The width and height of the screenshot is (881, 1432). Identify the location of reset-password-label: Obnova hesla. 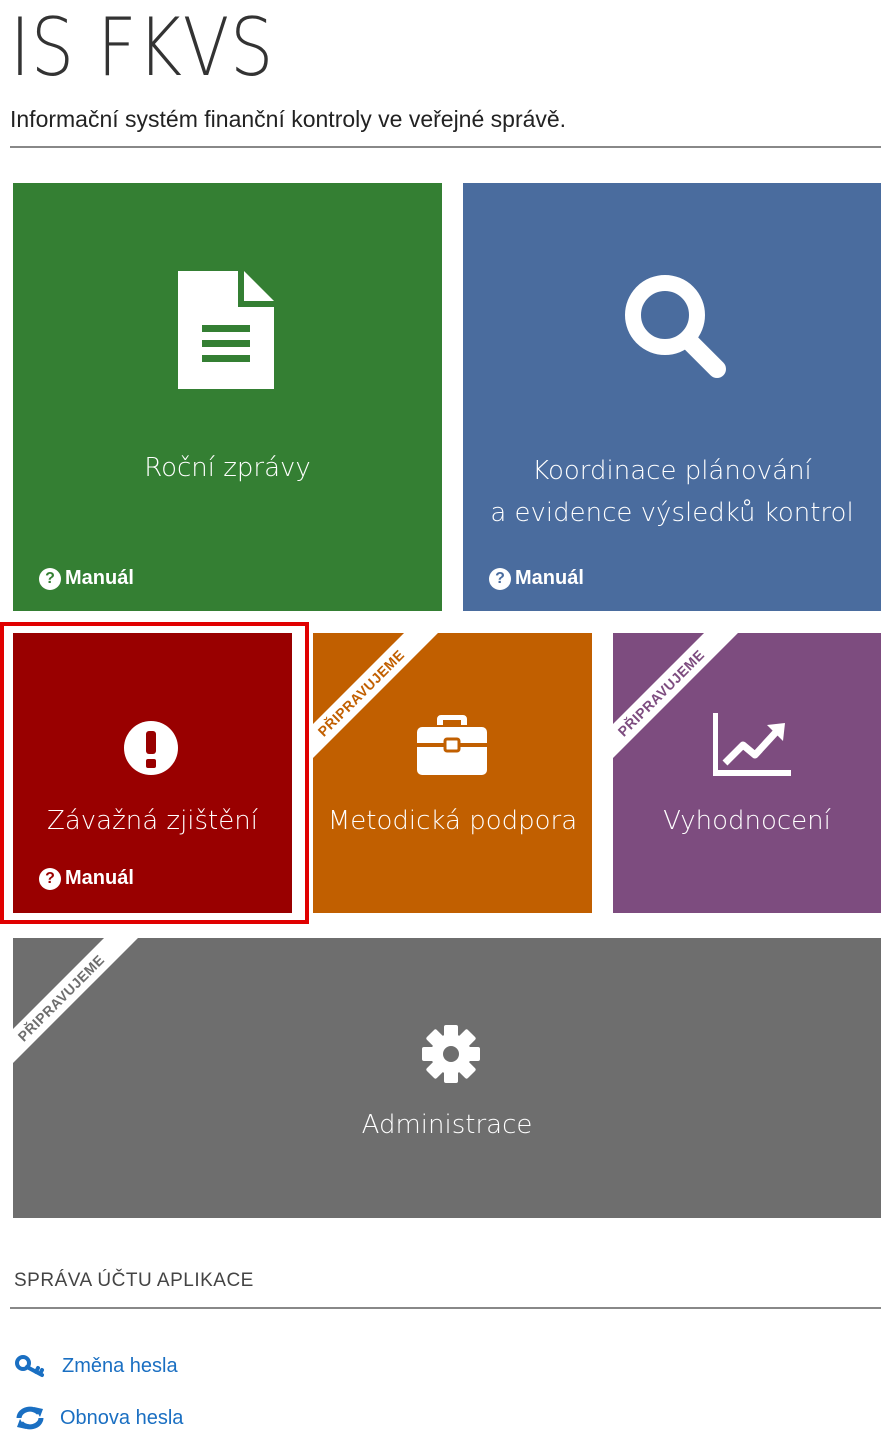
(122, 1417).